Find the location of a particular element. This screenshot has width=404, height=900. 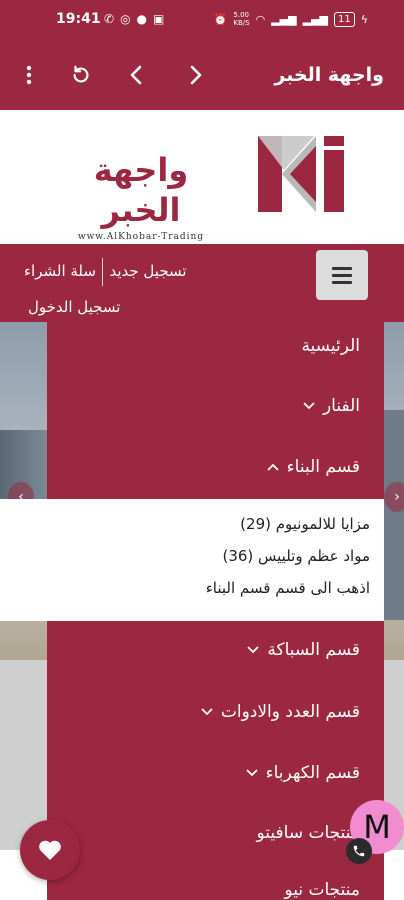

menu-item-label: قسم السباكة is located at coordinates (313, 650).